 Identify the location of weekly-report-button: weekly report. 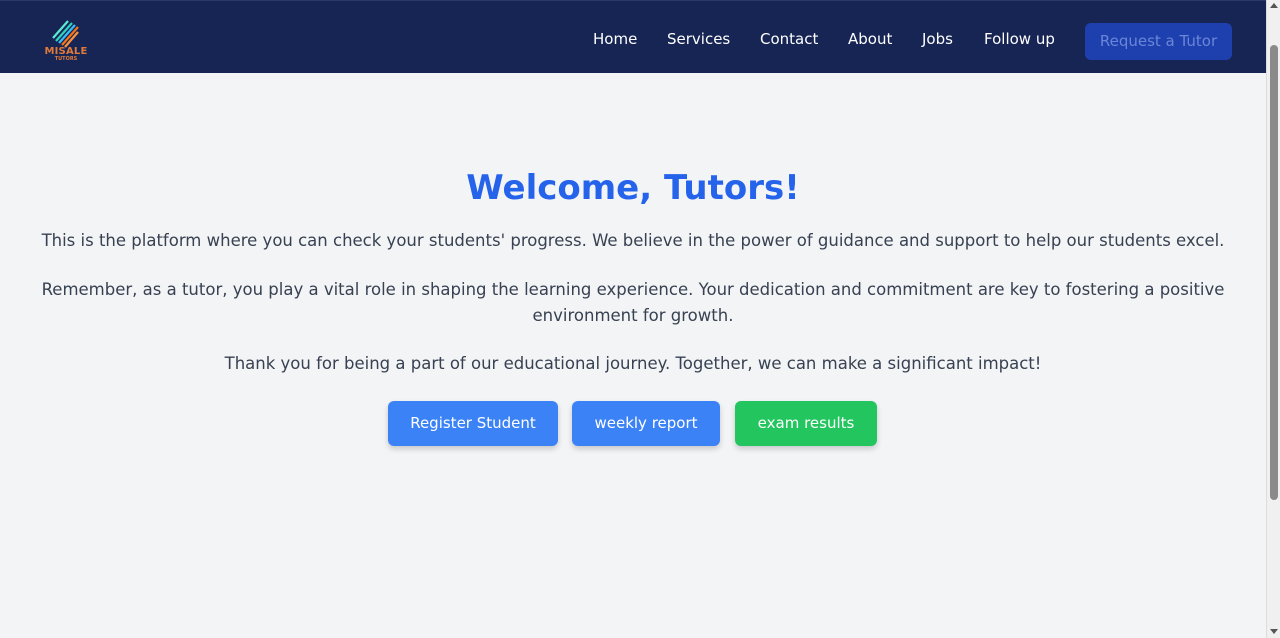
(646, 423).